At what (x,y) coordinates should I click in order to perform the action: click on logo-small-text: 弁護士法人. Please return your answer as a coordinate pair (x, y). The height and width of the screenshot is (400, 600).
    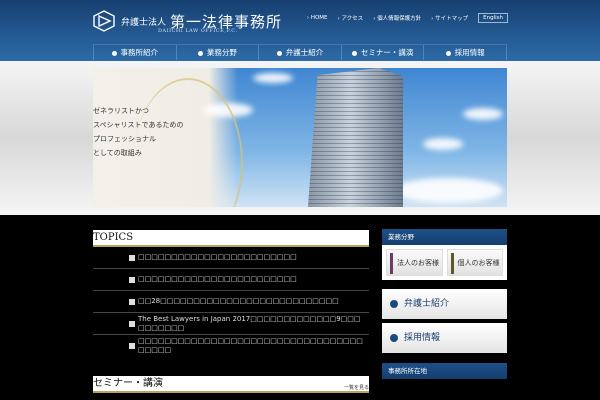
    Looking at the image, I should click on (144, 22).